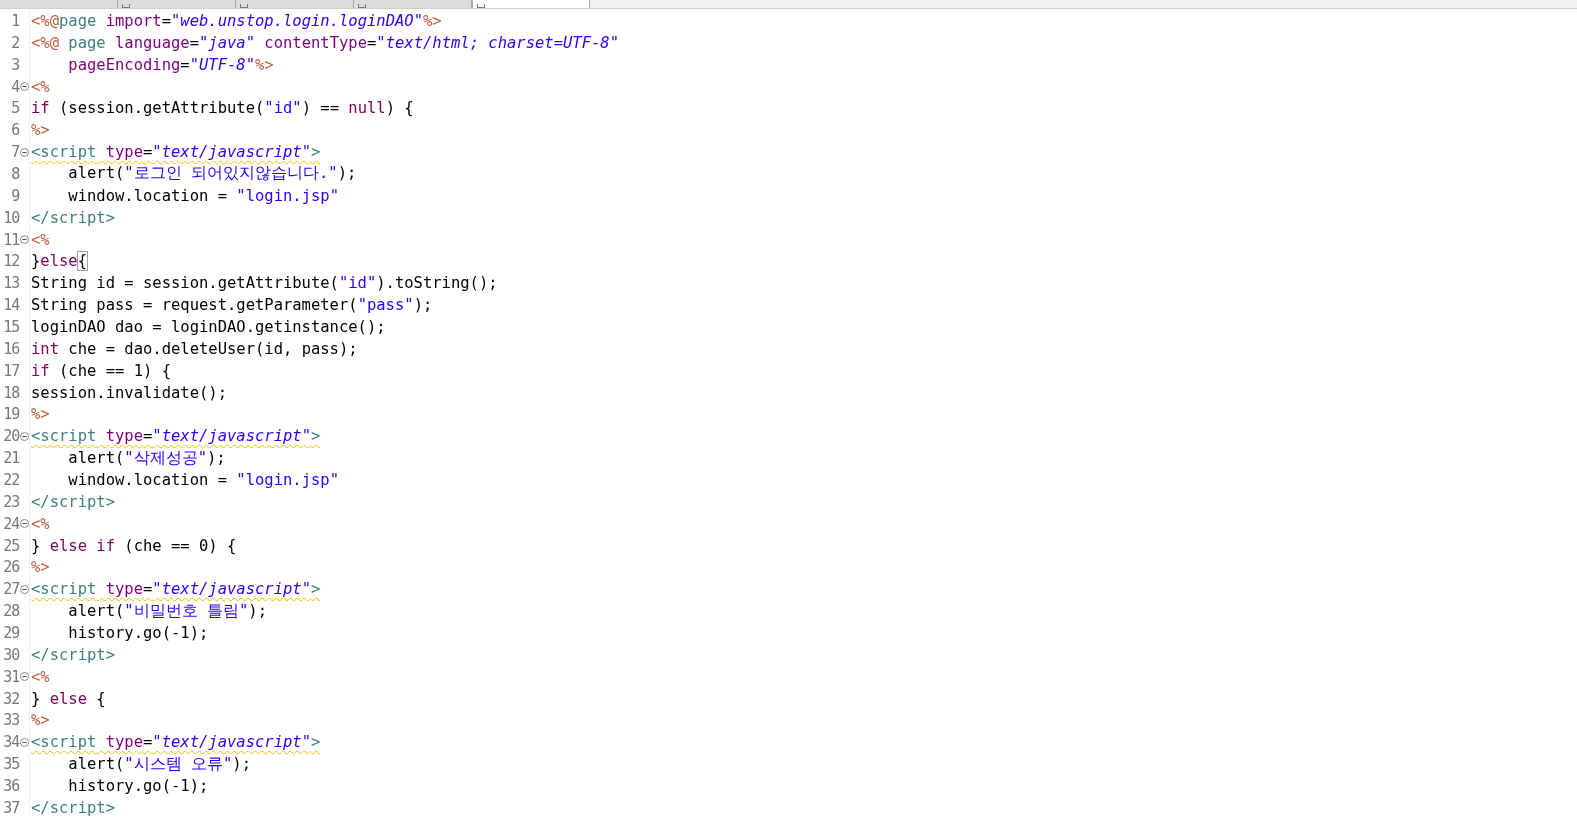 This screenshot has width=1577, height=823. What do you see at coordinates (11, 392) in the screenshot?
I see `line-number: 18` at bounding box center [11, 392].